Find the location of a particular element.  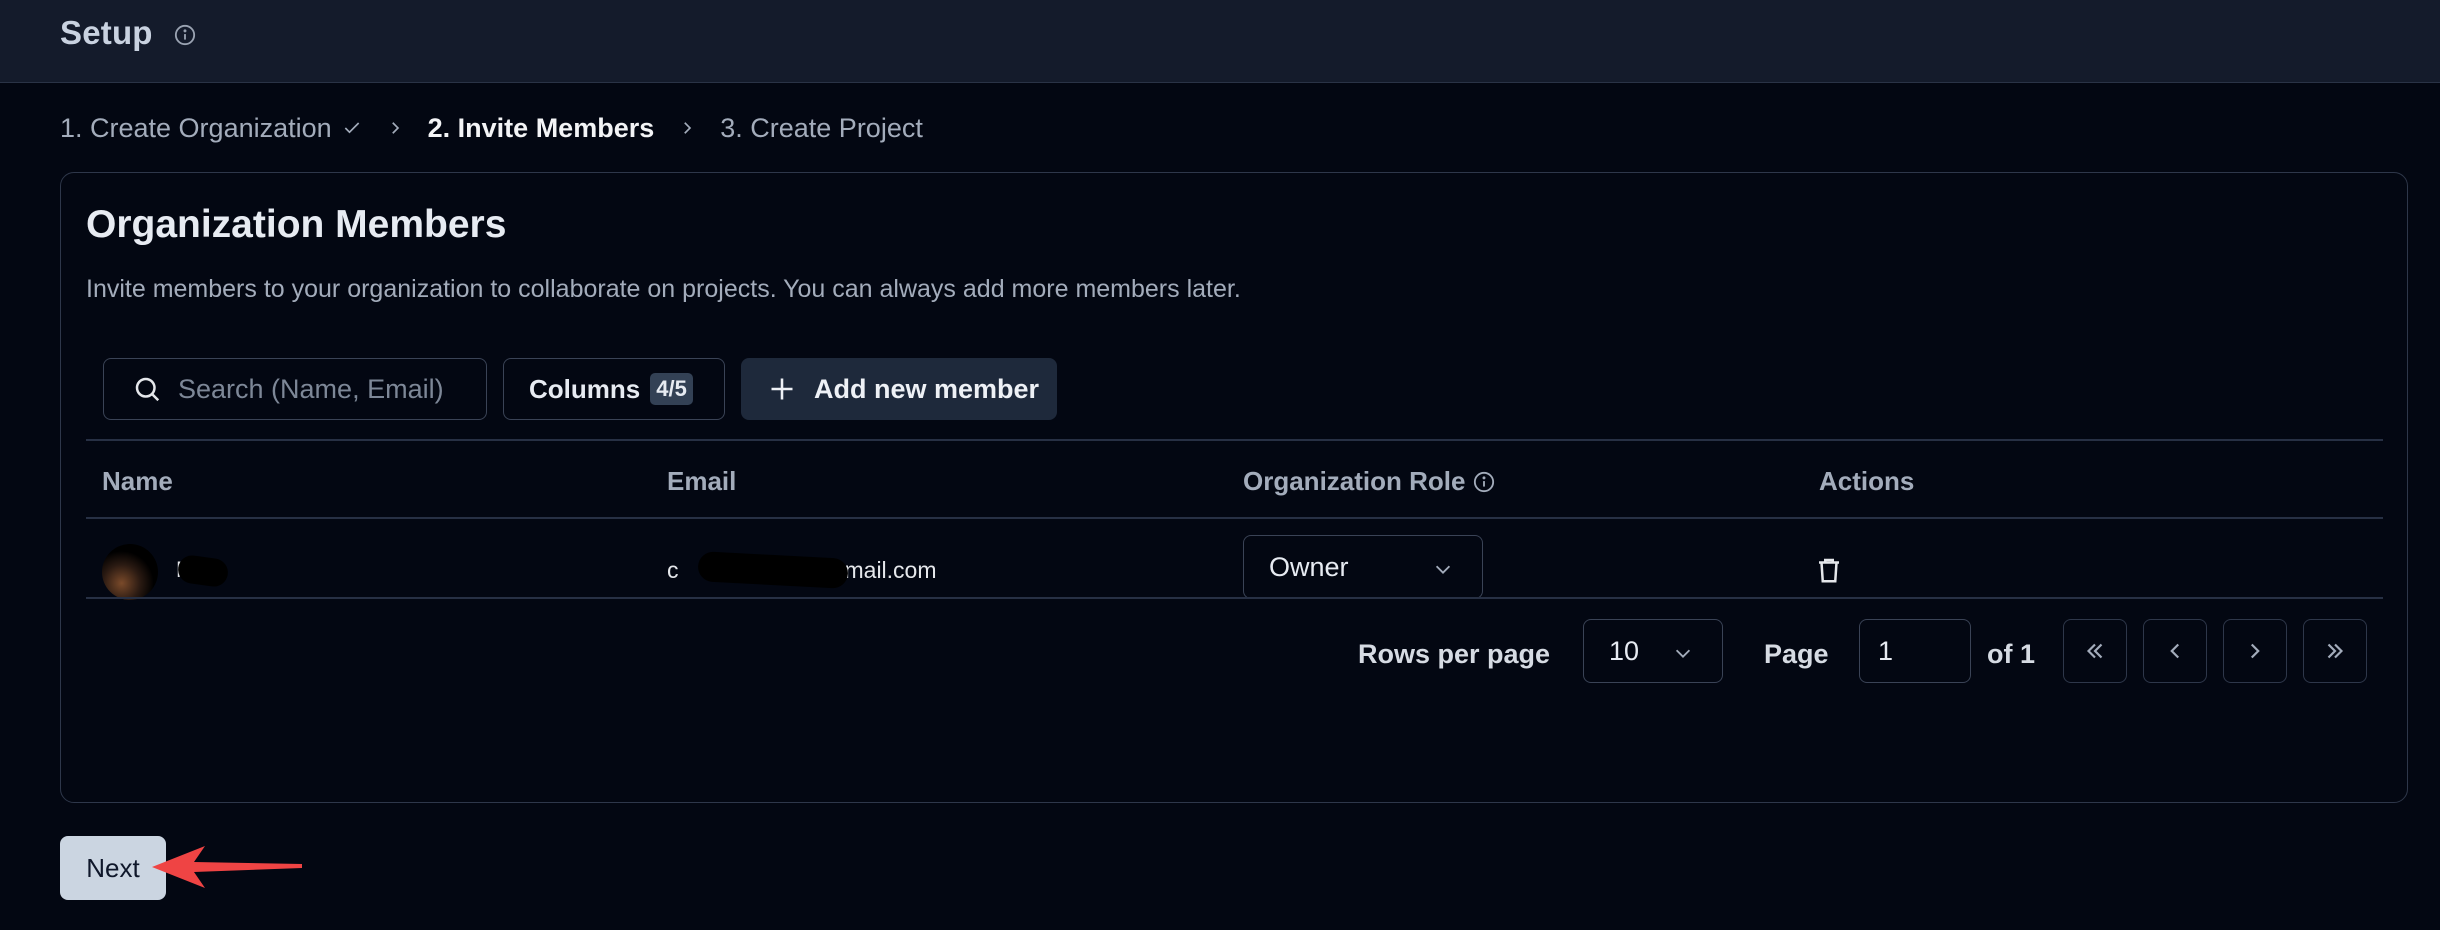

email-prefix: c is located at coordinates (673, 570).